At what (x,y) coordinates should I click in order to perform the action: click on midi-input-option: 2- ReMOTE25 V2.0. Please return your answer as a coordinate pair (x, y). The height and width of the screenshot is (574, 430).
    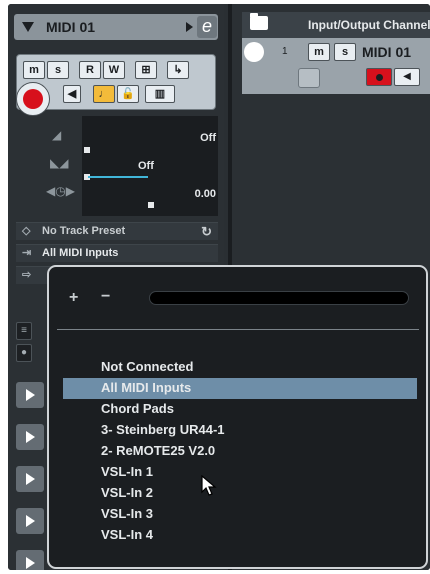
    Looking at the image, I should click on (240, 451).